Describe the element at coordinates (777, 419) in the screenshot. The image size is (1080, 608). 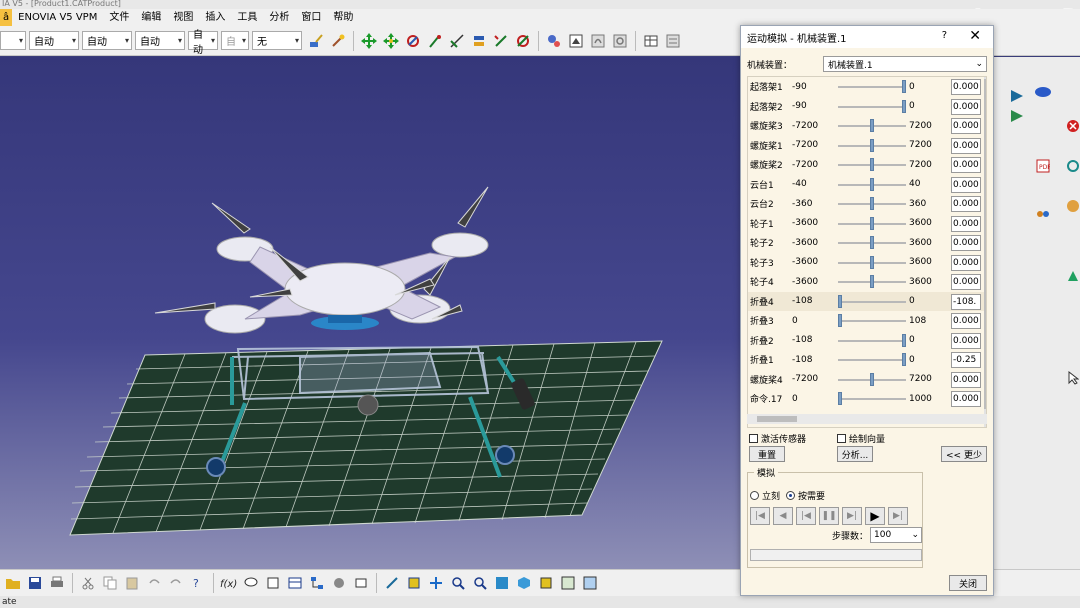
I see `hscroll-thumb` at that location.